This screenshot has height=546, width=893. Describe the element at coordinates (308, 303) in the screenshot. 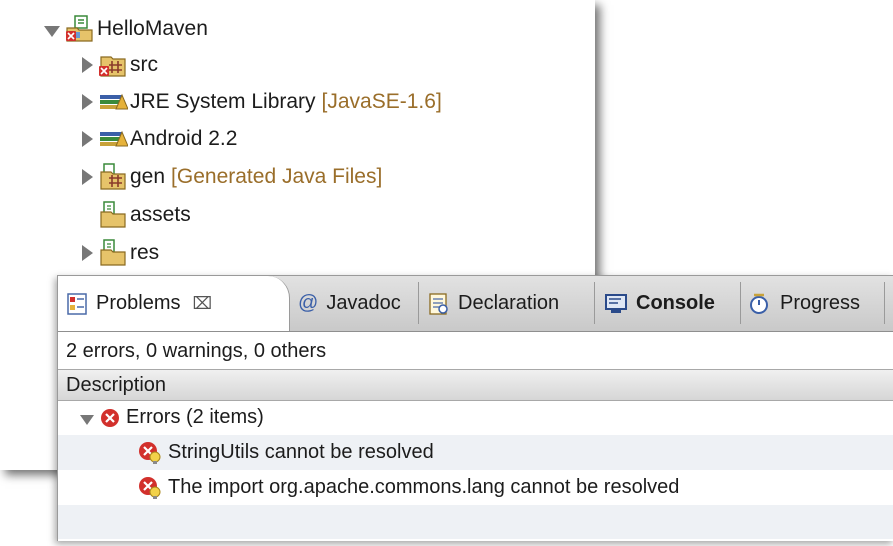

I see `at-icon: @` at that location.